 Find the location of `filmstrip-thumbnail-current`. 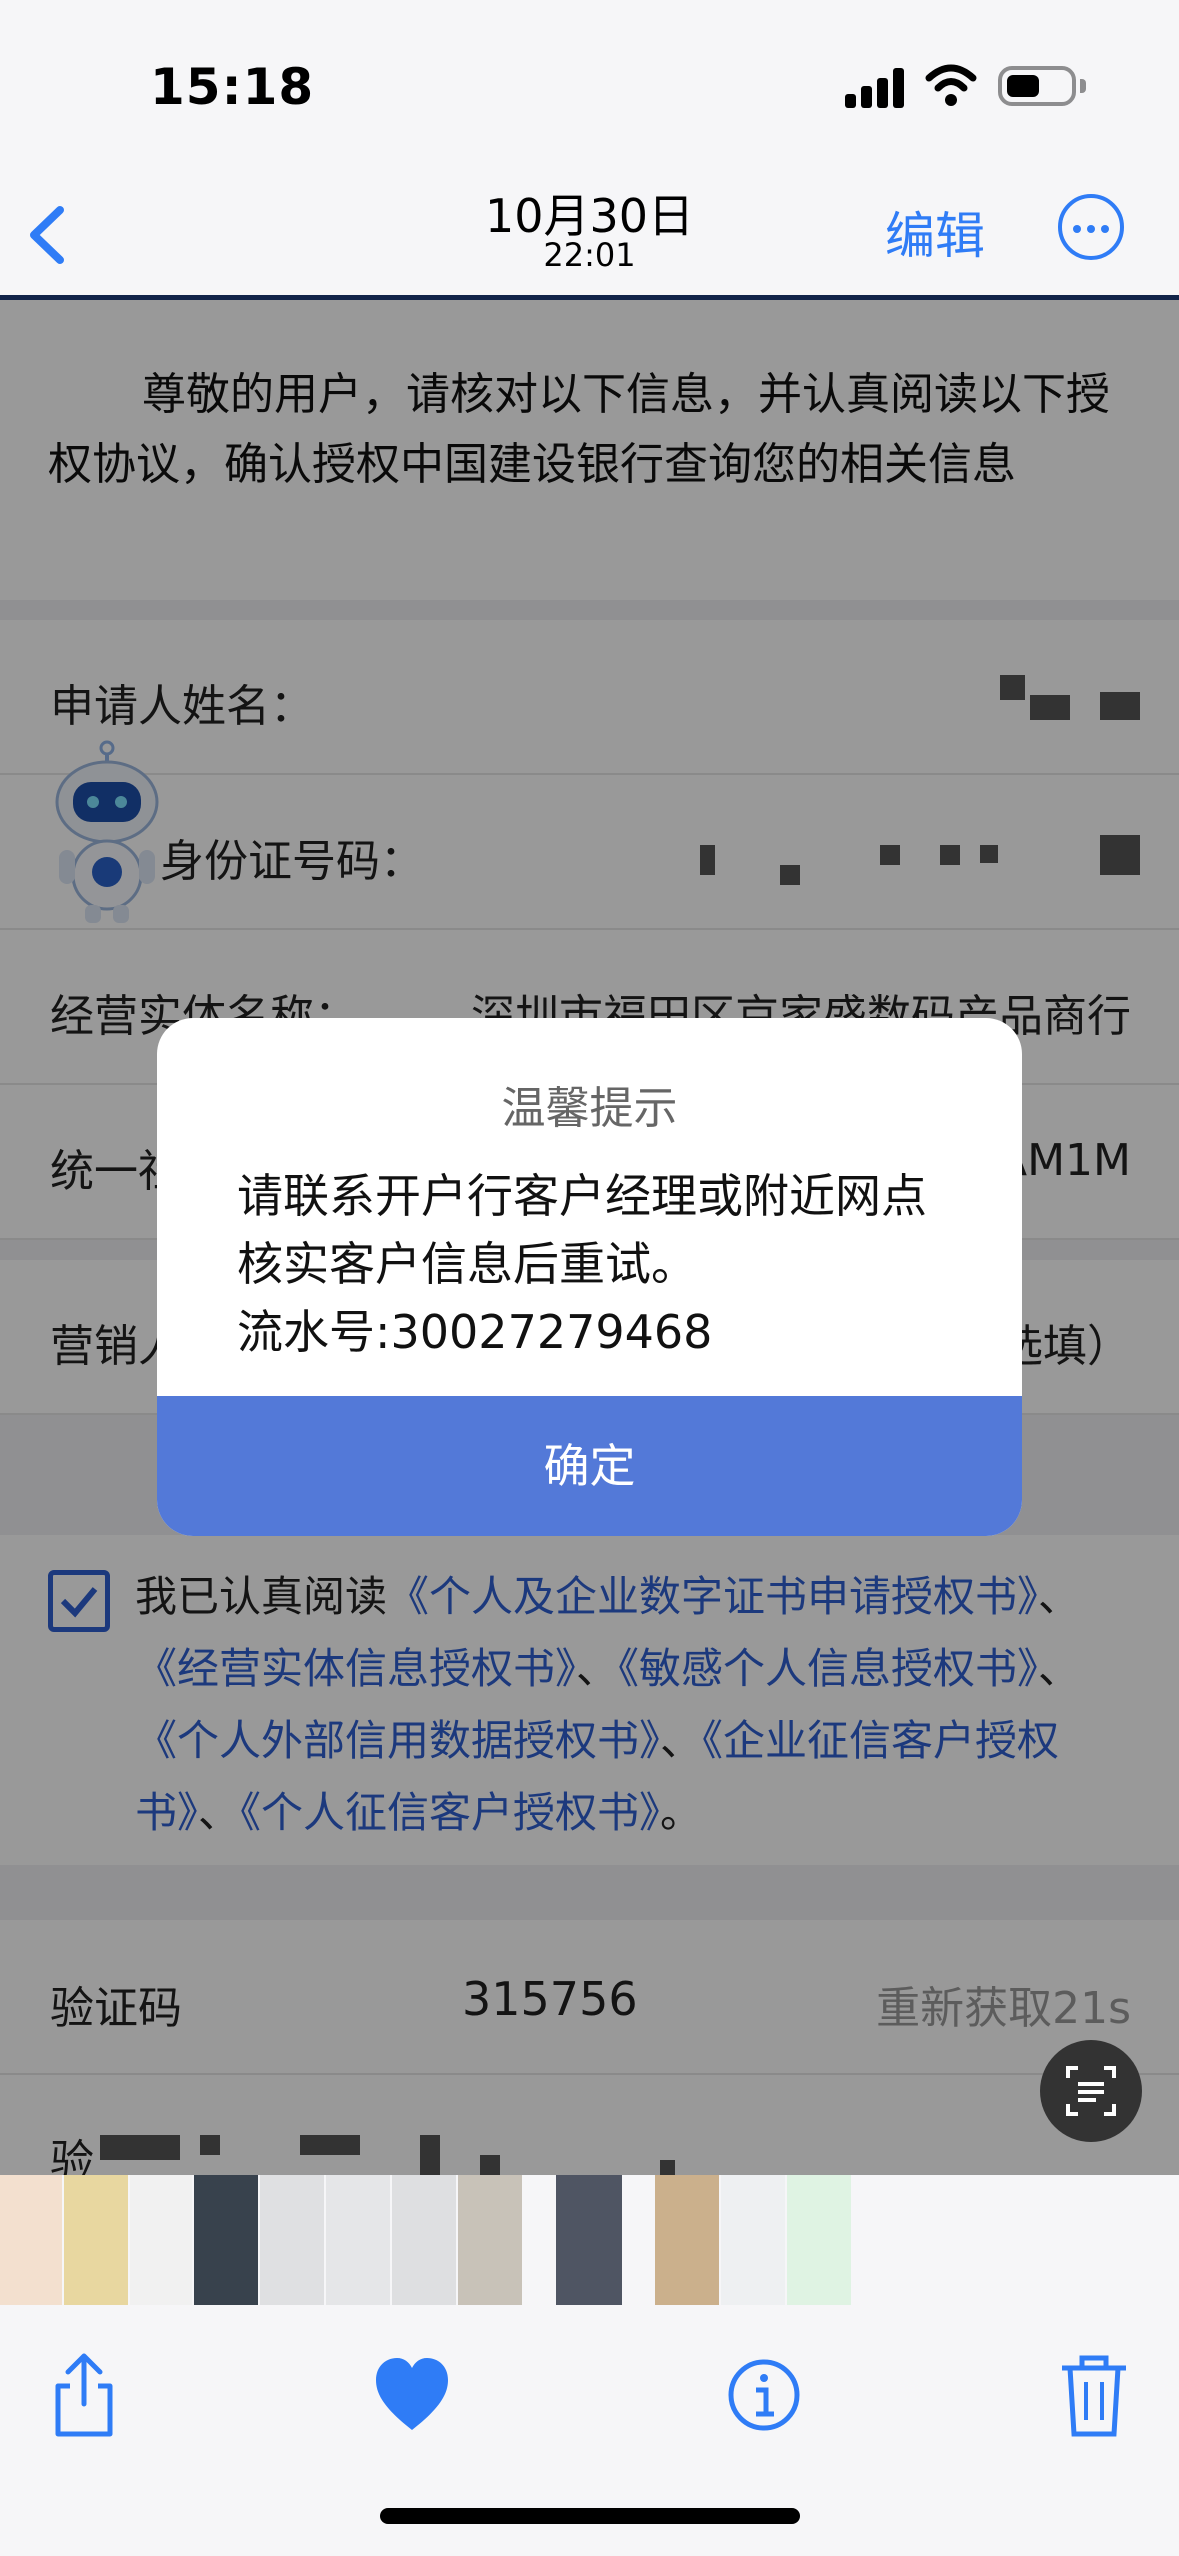

filmstrip-thumbnail-current is located at coordinates (589, 2240).